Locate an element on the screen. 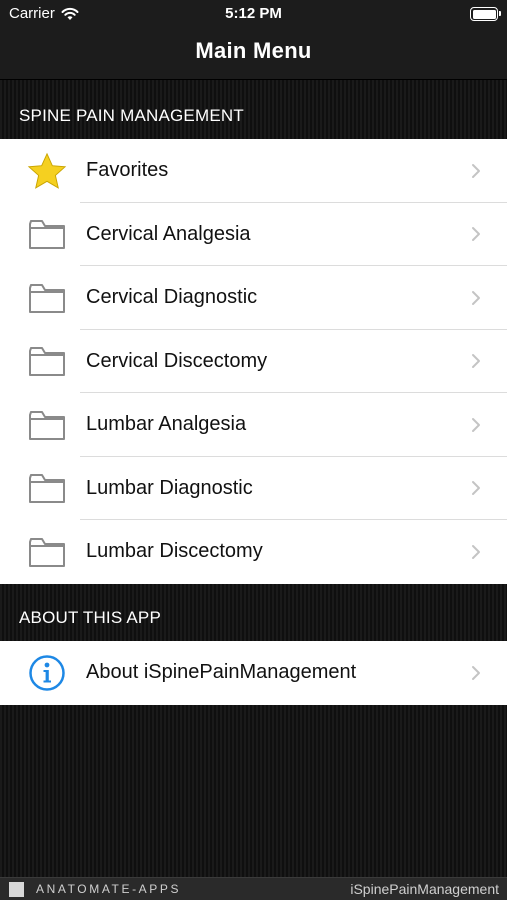  section-header-about: ABOUT THIS APP is located at coordinates (90, 617).